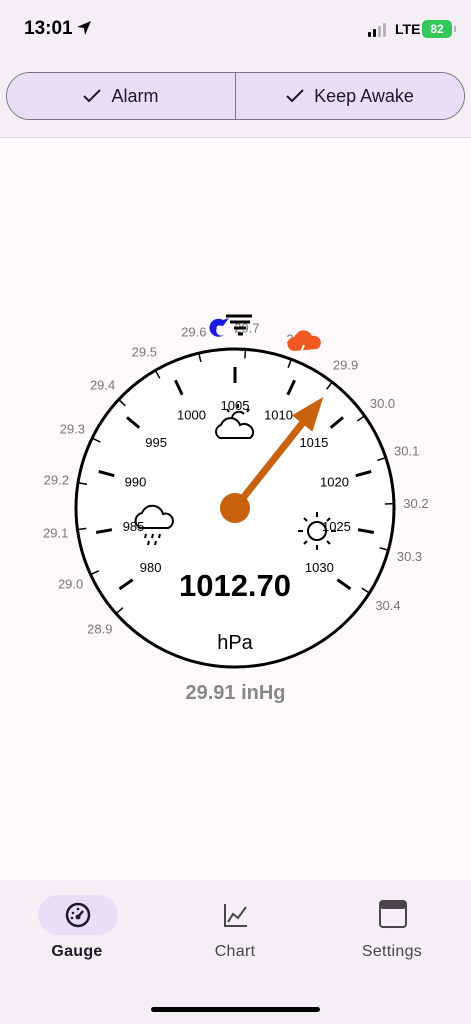 This screenshot has height=1024, width=471. I want to click on hpa-tick-label: 1020, so click(334, 481).